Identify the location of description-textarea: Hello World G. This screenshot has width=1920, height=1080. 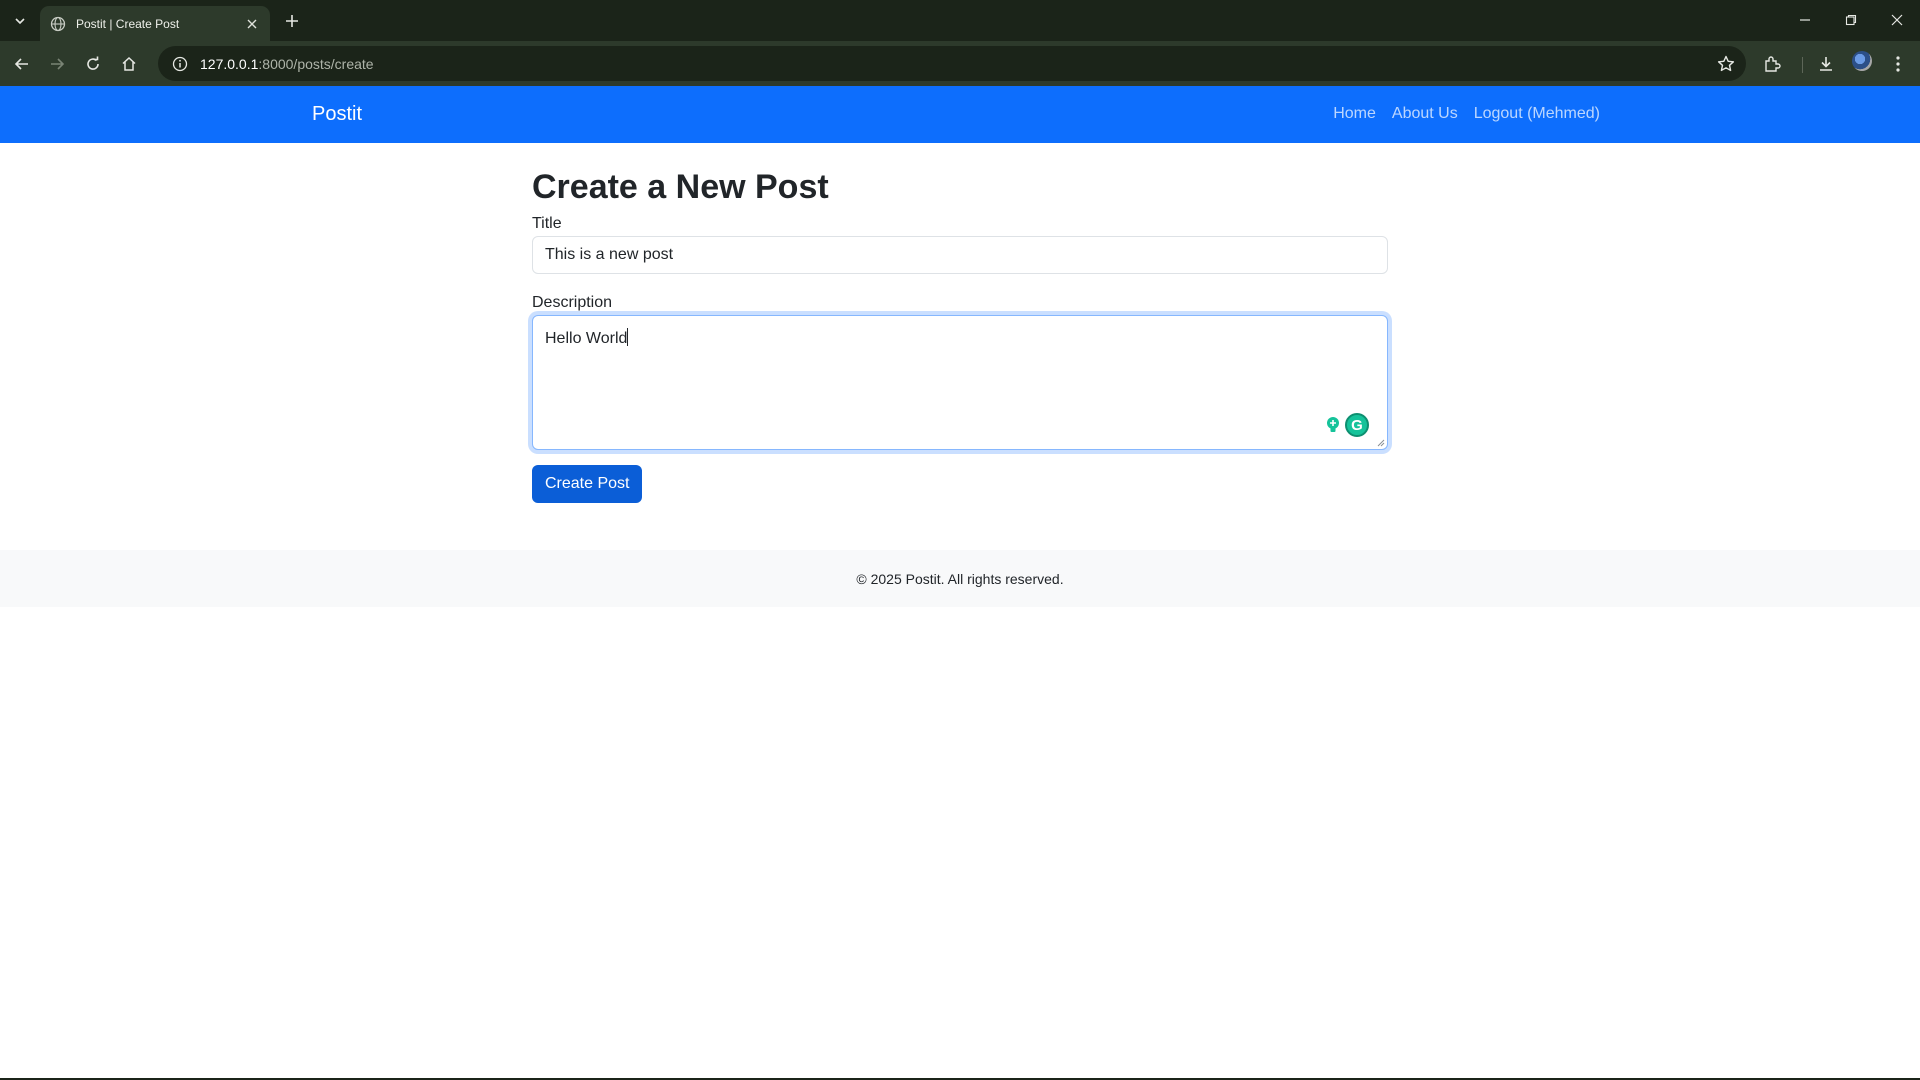
(960, 383).